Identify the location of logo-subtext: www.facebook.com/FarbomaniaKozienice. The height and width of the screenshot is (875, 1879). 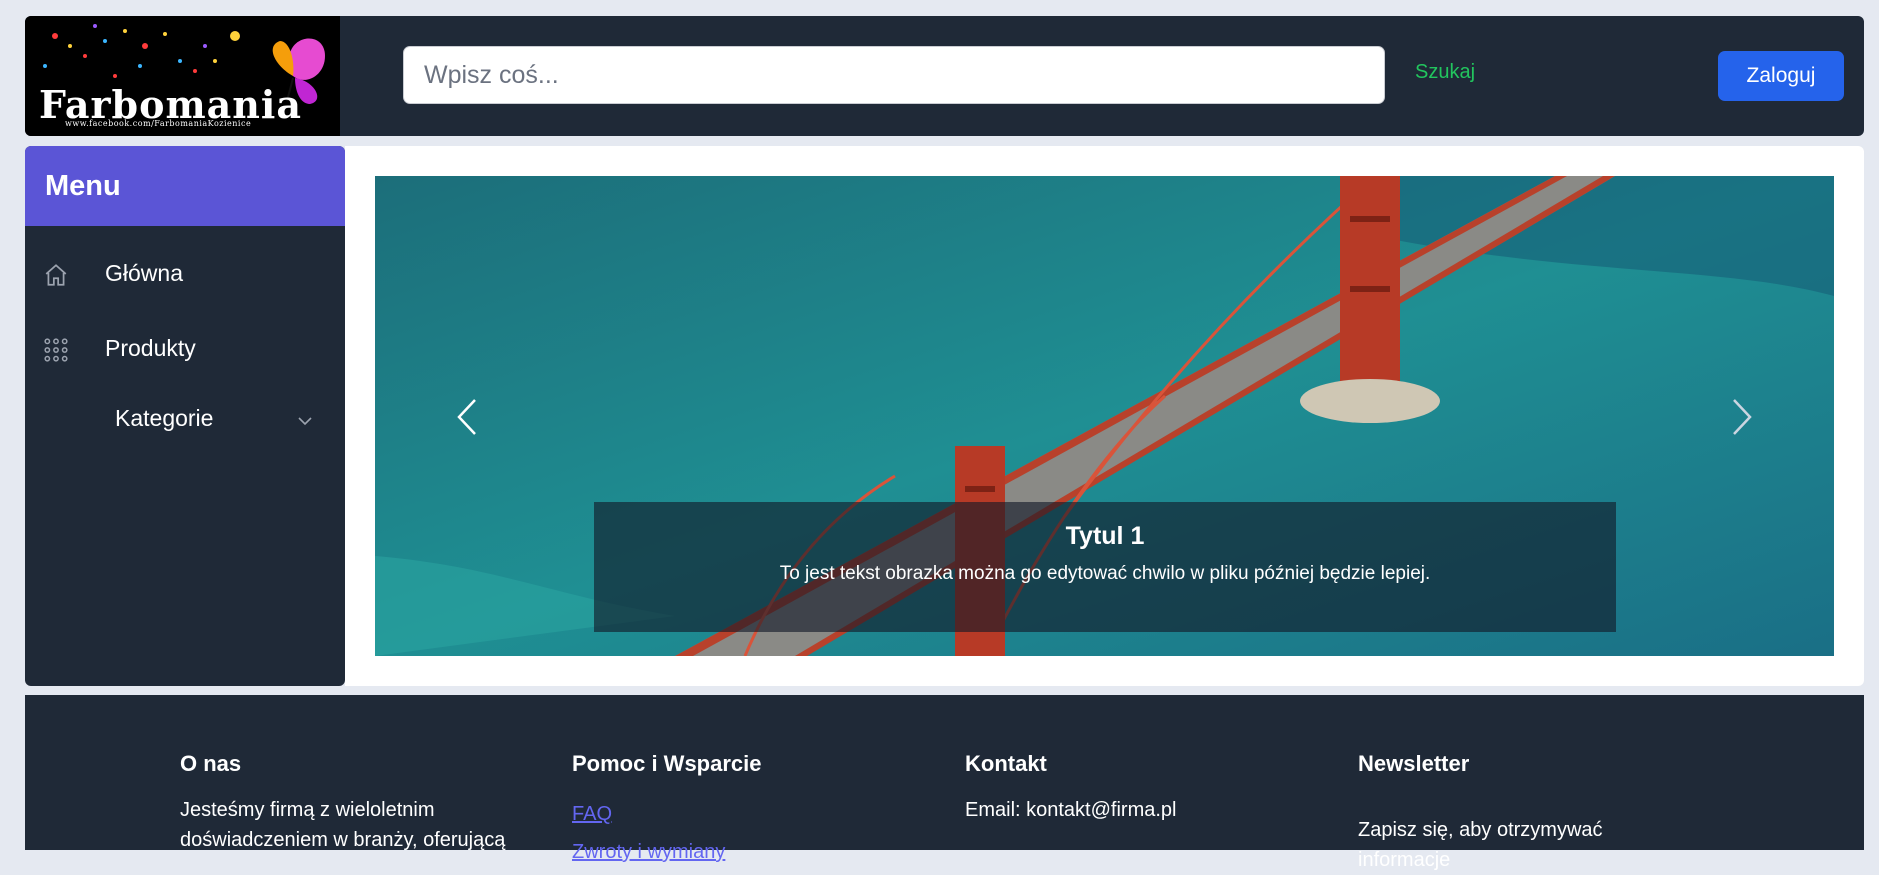
(158, 123).